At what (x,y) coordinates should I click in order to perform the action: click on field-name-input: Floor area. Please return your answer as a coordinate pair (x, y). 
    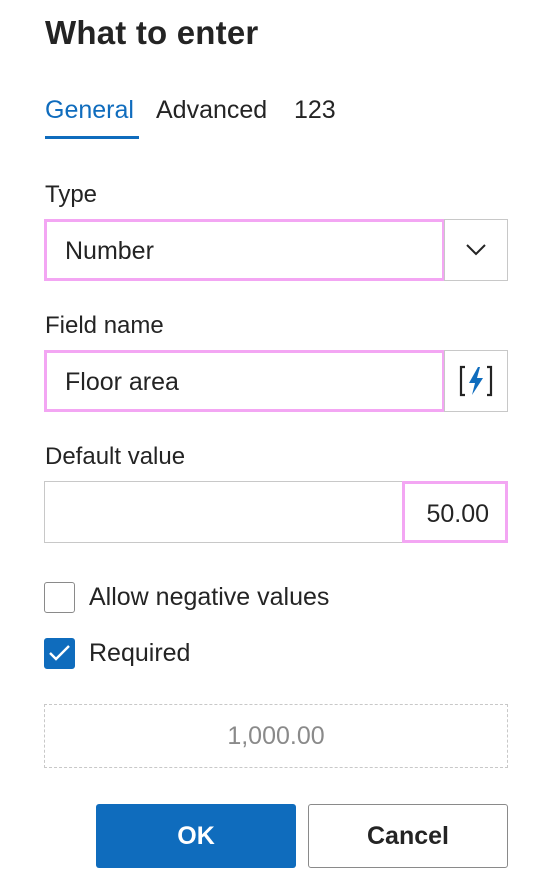
    Looking at the image, I should click on (244, 381).